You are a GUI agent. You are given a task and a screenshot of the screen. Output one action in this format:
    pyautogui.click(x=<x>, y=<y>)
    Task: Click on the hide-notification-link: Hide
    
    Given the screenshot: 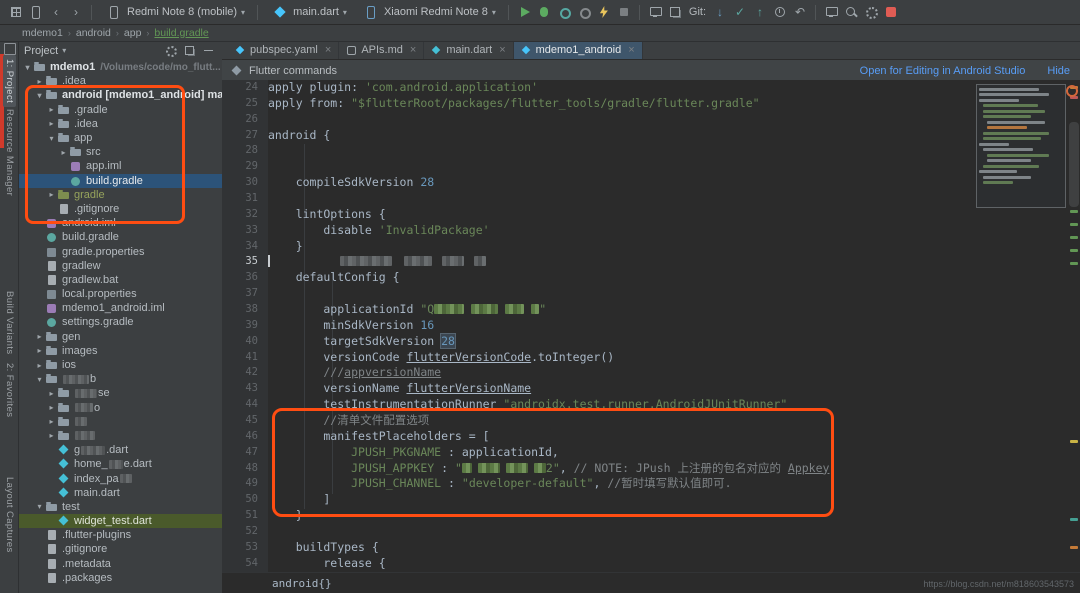 What is the action you would take?
    pyautogui.click(x=1058, y=71)
    